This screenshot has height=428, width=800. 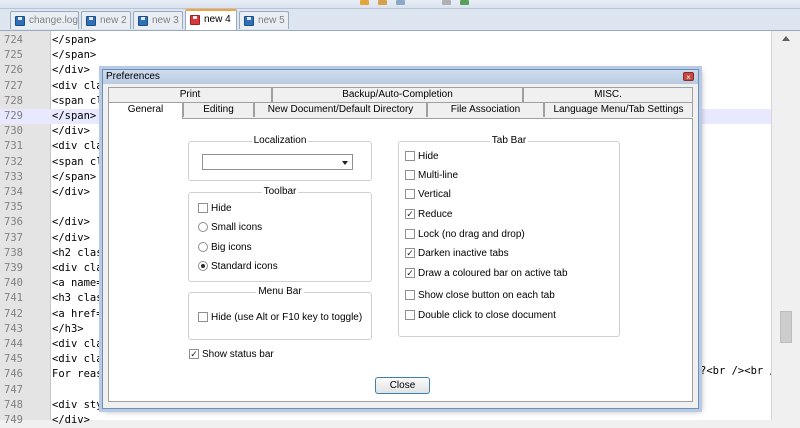 I want to click on tab-backup-auto-completion: Backup/Auto-Completion, so click(x=397, y=94).